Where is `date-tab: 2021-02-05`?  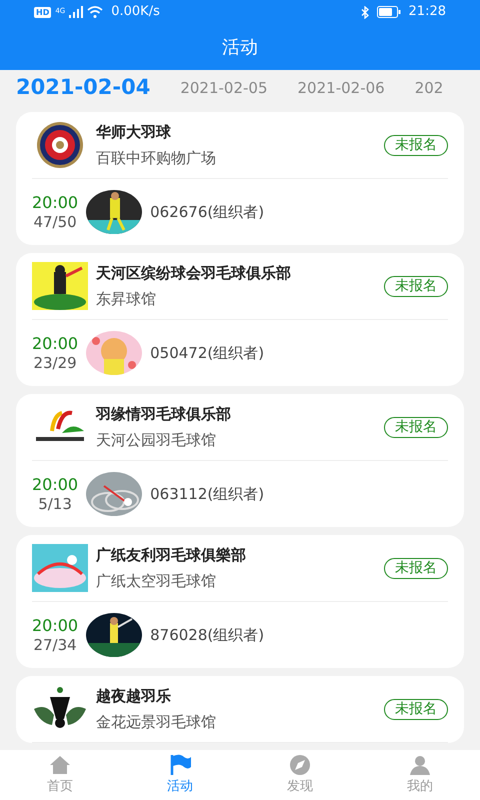 date-tab: 2021-02-05 is located at coordinates (224, 88).